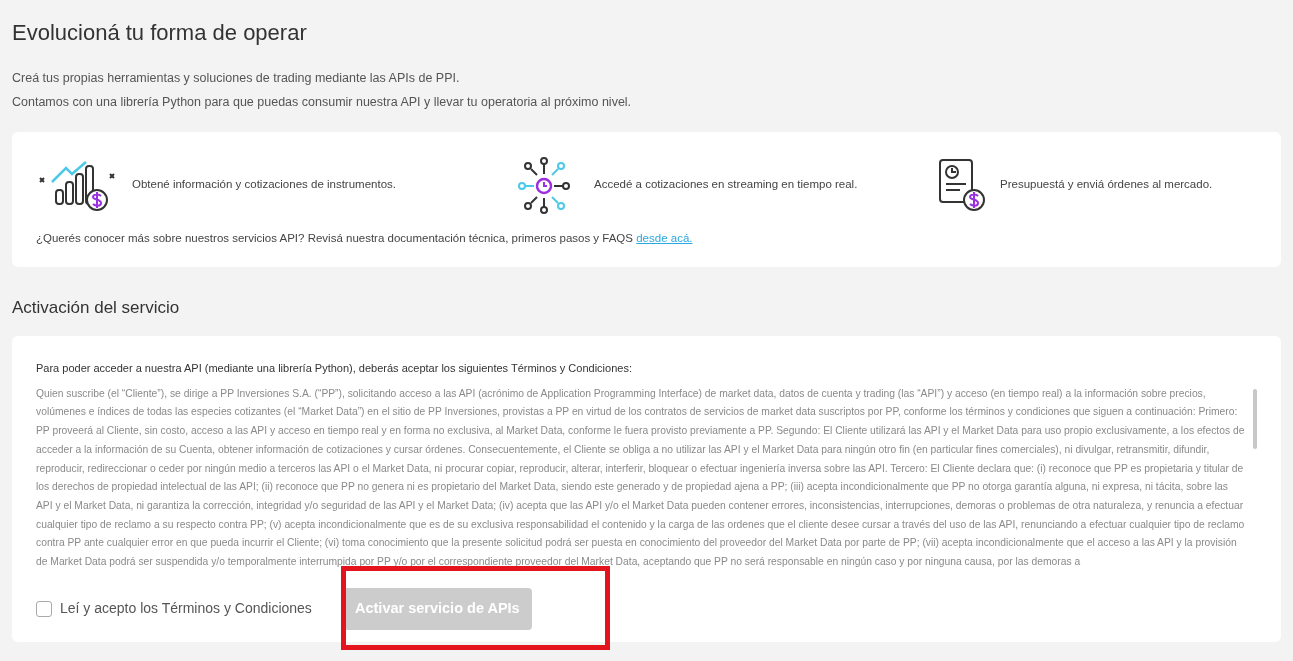  Describe the element at coordinates (322, 102) in the screenshot. I see `intro-line: Contamos con una librería Python para que puedas consumir nuestra API y llevar tu operatoria al próximo nivel.` at that location.